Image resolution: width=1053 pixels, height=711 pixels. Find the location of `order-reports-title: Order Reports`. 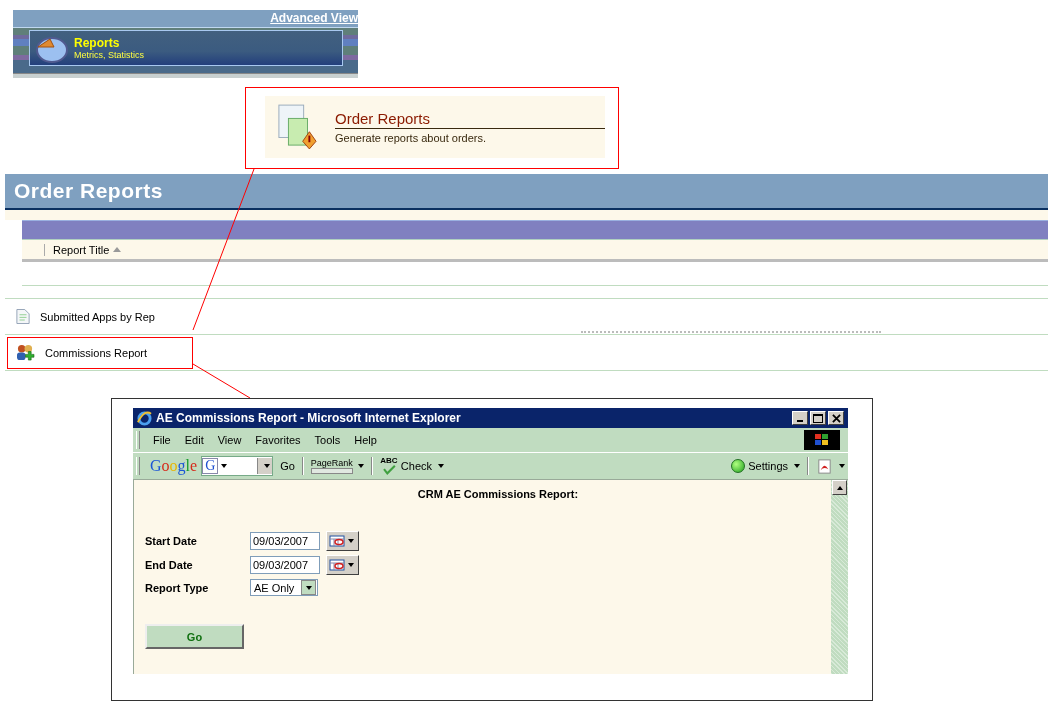

order-reports-title: Order Reports is located at coordinates (470, 119).